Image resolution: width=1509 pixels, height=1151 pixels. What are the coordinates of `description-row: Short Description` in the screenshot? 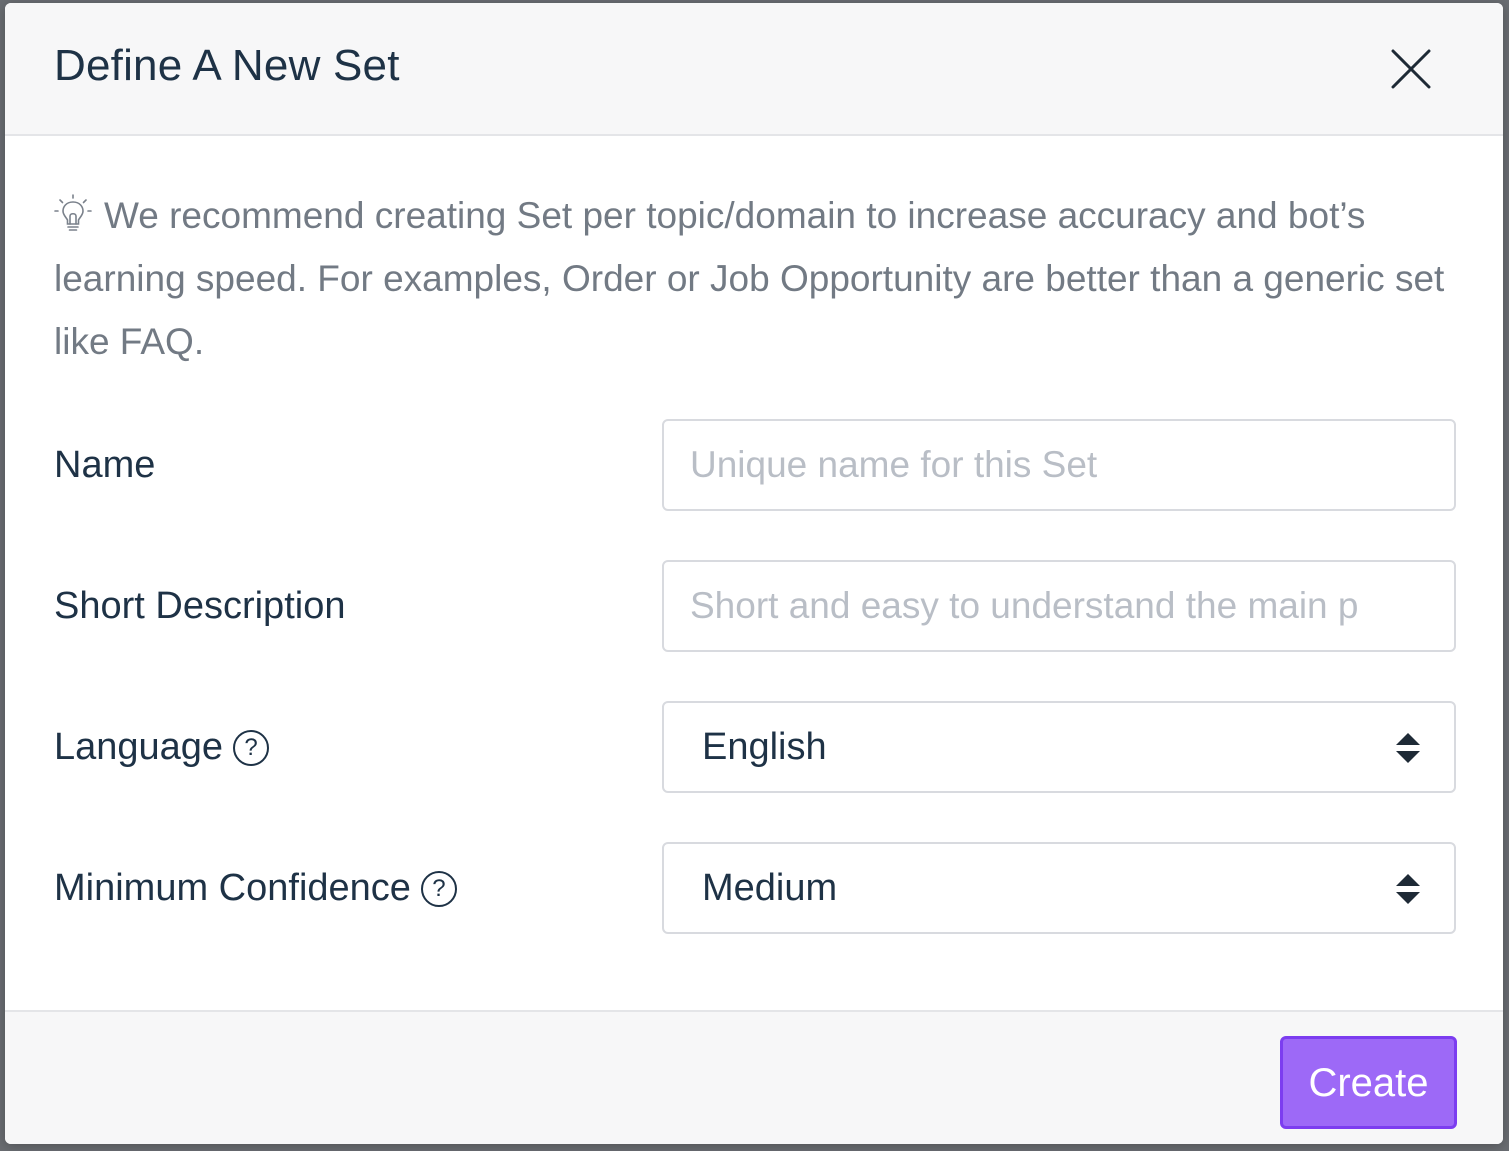 It's located at (754, 606).